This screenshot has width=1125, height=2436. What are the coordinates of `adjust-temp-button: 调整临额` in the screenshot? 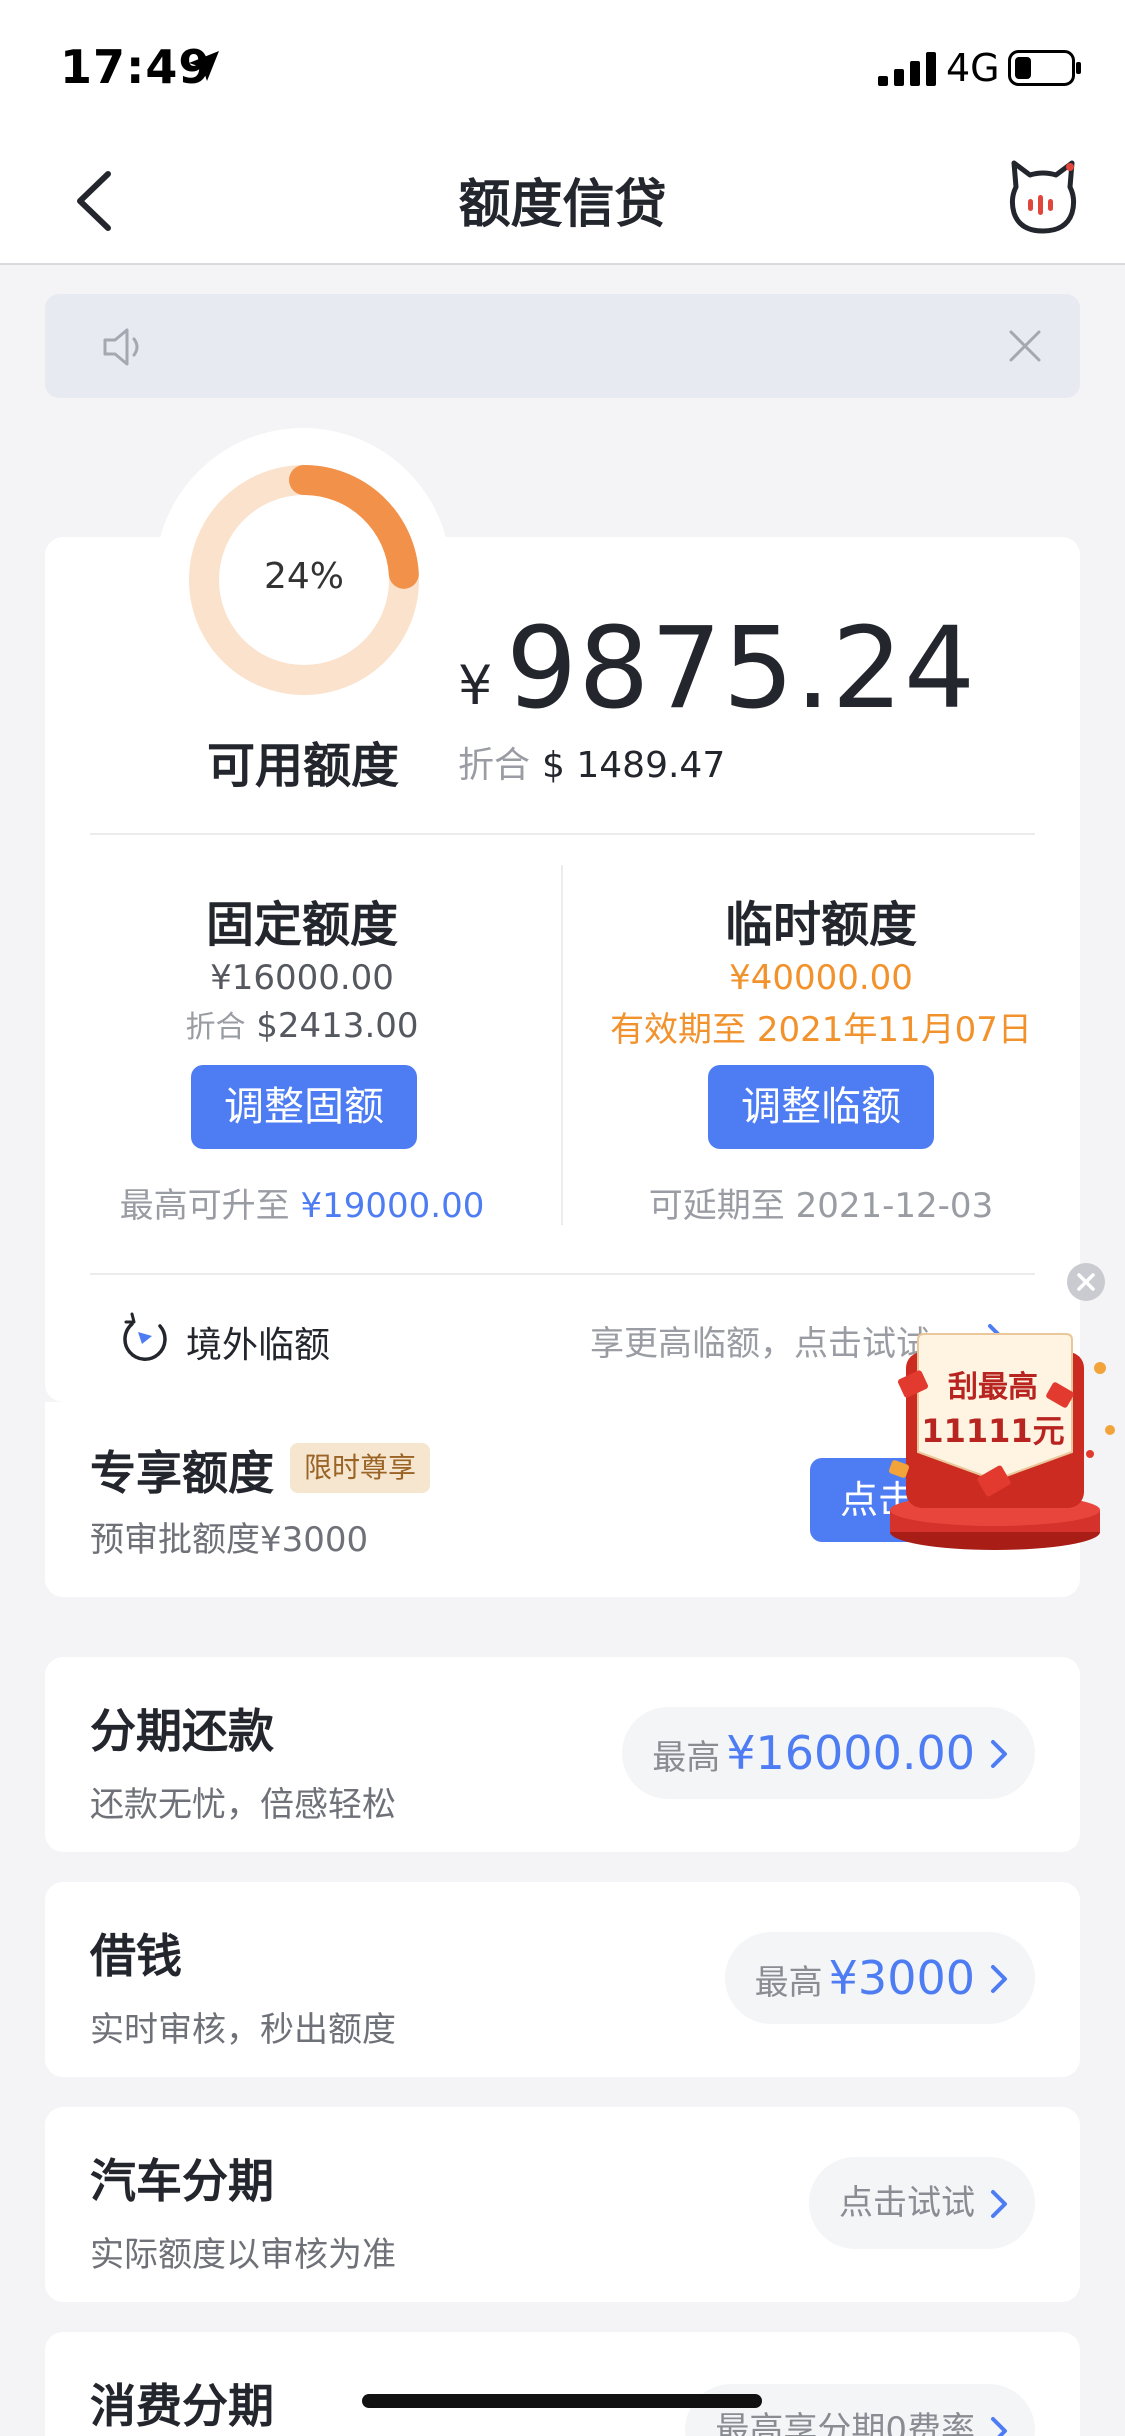 It's located at (821, 1107).